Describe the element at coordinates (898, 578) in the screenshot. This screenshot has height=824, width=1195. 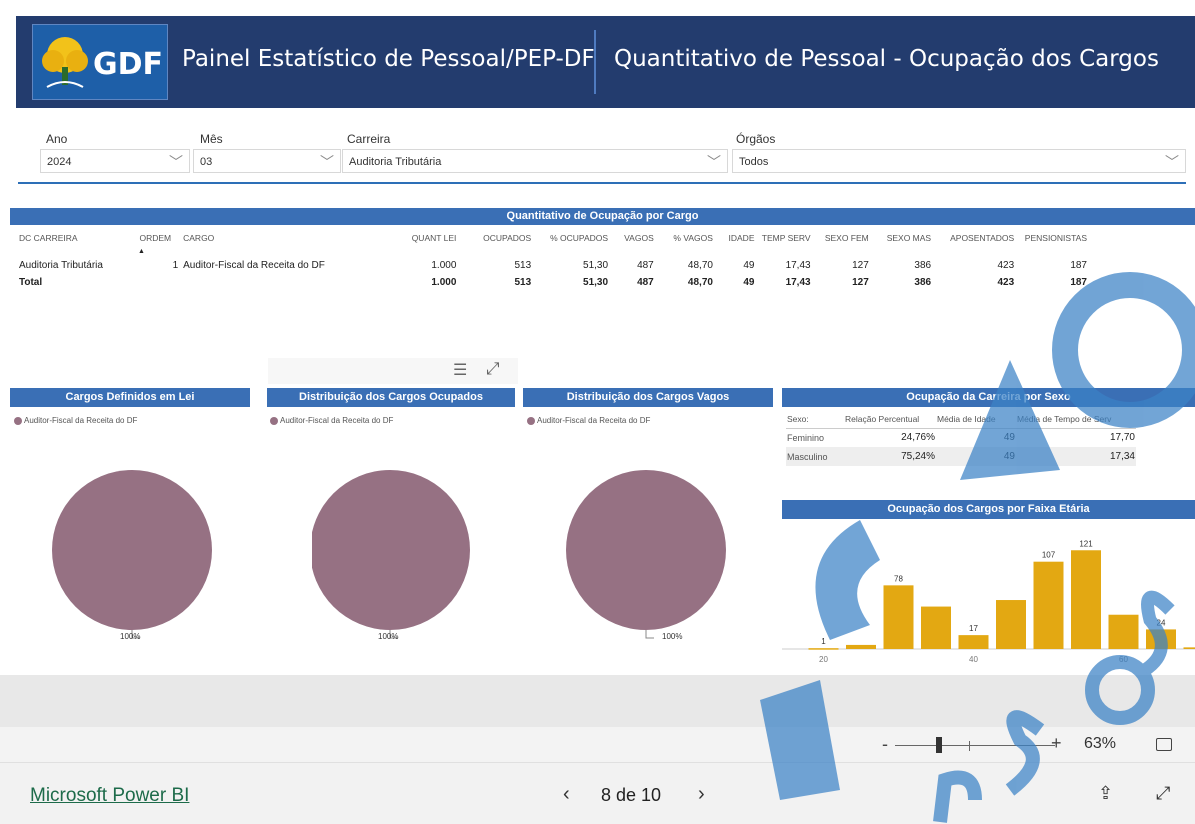
I see `data-label: 78` at that location.